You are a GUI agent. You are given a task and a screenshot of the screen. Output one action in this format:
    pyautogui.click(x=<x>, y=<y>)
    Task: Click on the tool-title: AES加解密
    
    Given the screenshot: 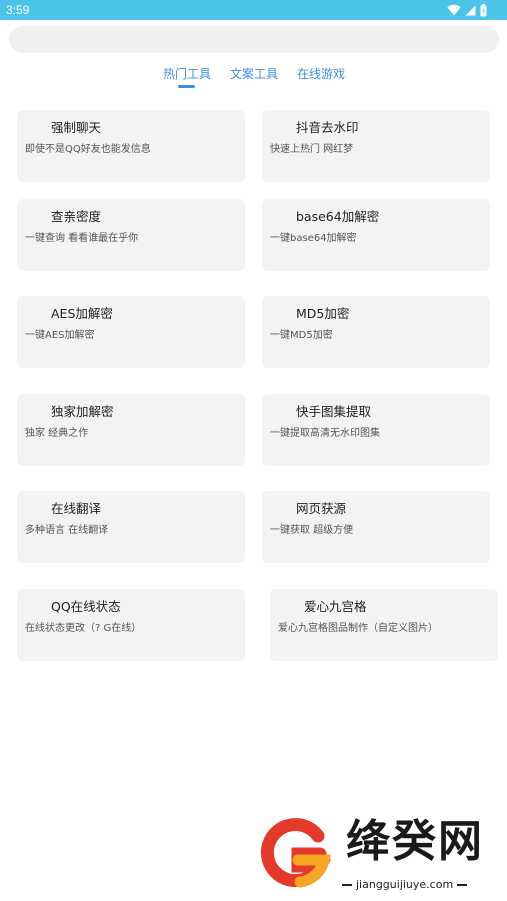 What is the action you would take?
    pyautogui.click(x=82, y=313)
    